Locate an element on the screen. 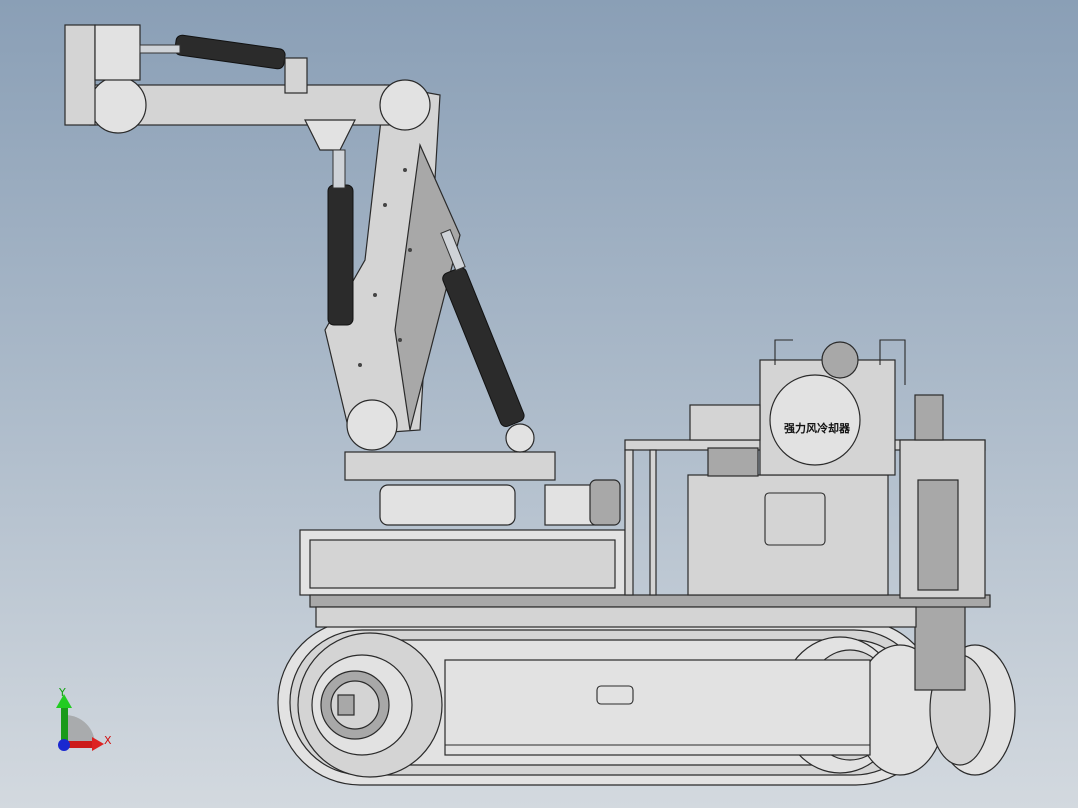  axis-triad is located at coordinates (80, 722).